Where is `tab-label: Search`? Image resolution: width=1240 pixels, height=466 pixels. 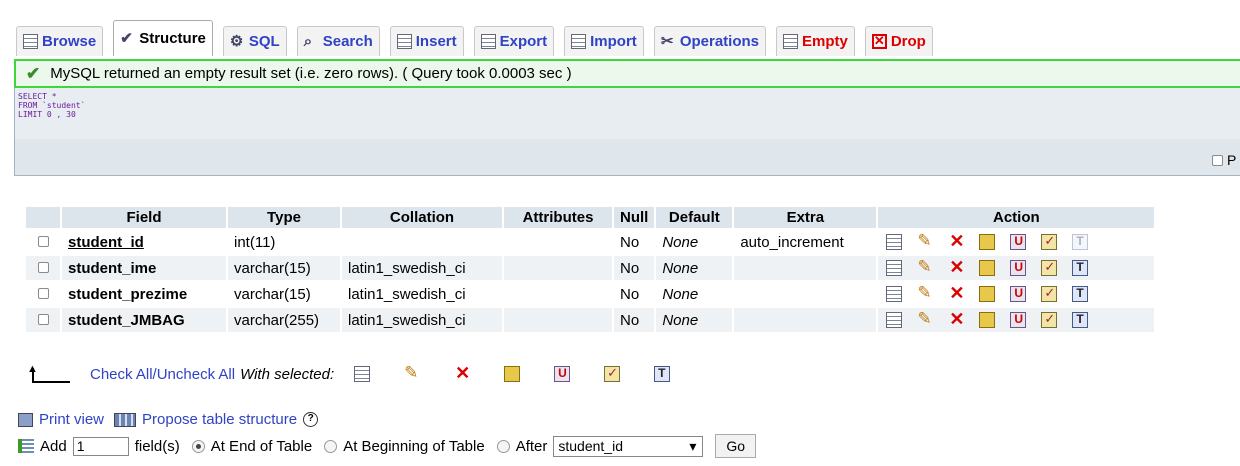 tab-label: Search is located at coordinates (347, 41).